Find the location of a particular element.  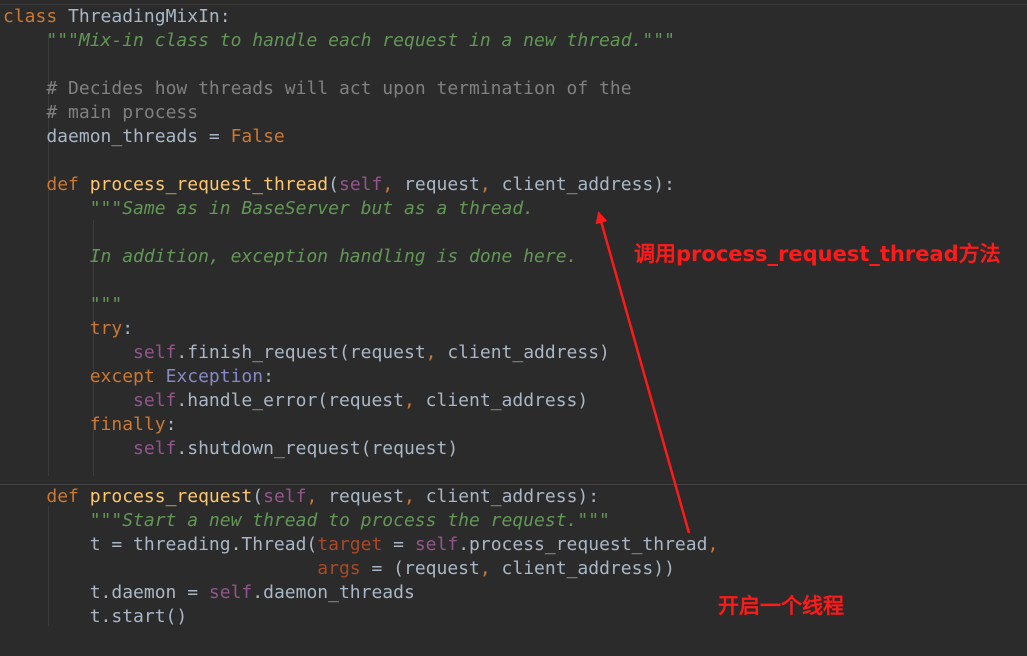

annotation-arrow is located at coordinates (643, 372).